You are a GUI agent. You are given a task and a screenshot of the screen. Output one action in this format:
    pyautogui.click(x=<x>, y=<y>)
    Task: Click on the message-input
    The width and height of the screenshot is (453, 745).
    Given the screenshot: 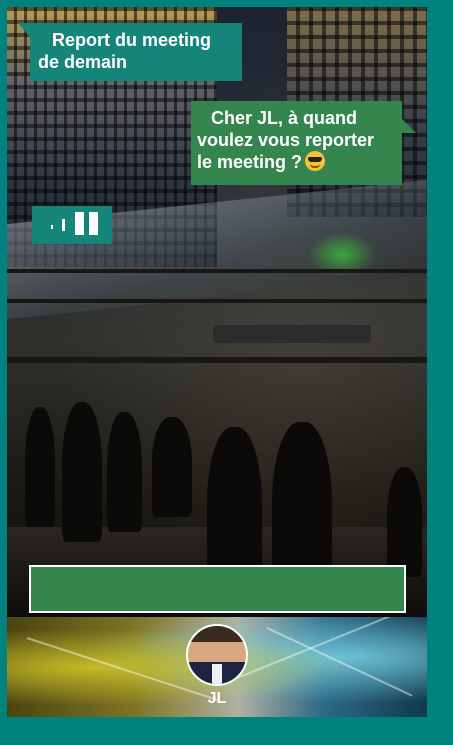 What is the action you would take?
    pyautogui.click(x=217, y=589)
    